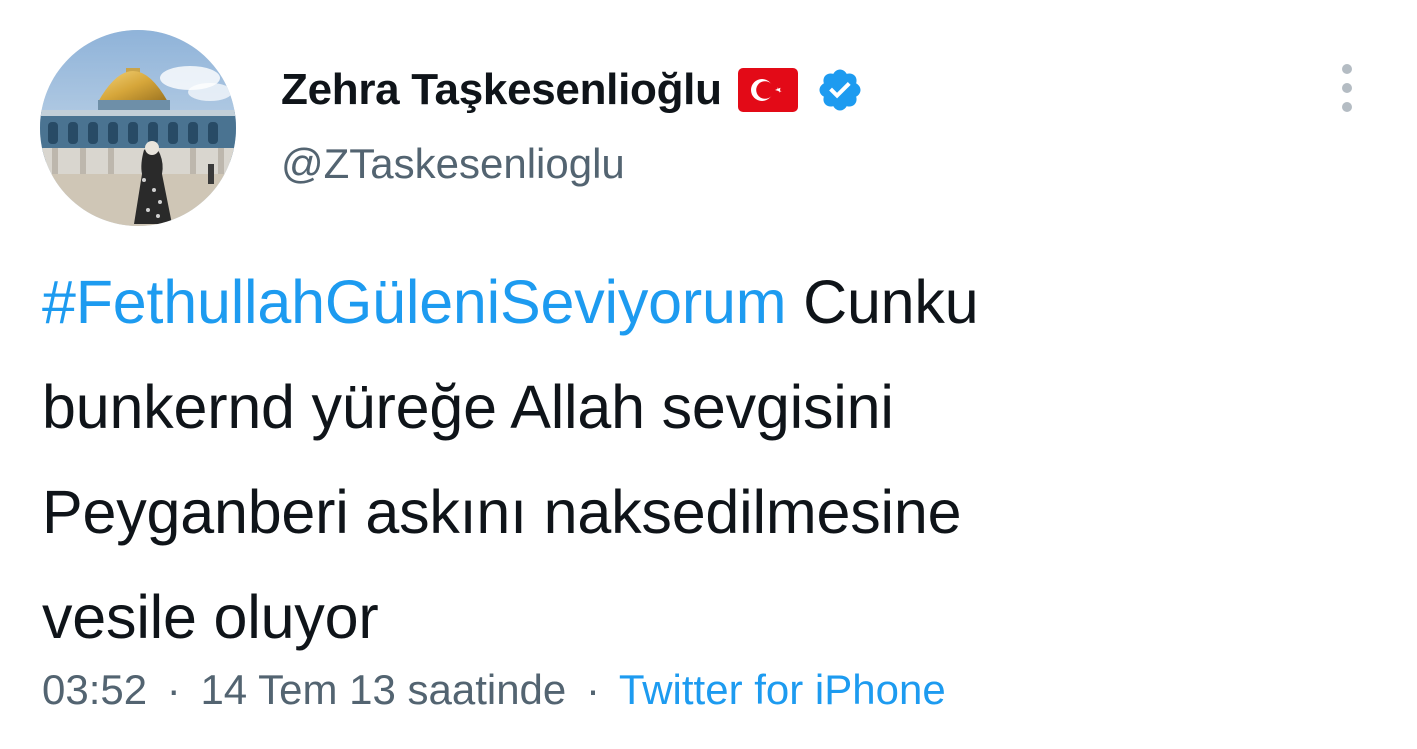 The width and height of the screenshot is (1417, 749). What do you see at coordinates (468, 407) in the screenshot?
I see `tweet-line-2: bunkernd yüreğe Allah sevgisini` at bounding box center [468, 407].